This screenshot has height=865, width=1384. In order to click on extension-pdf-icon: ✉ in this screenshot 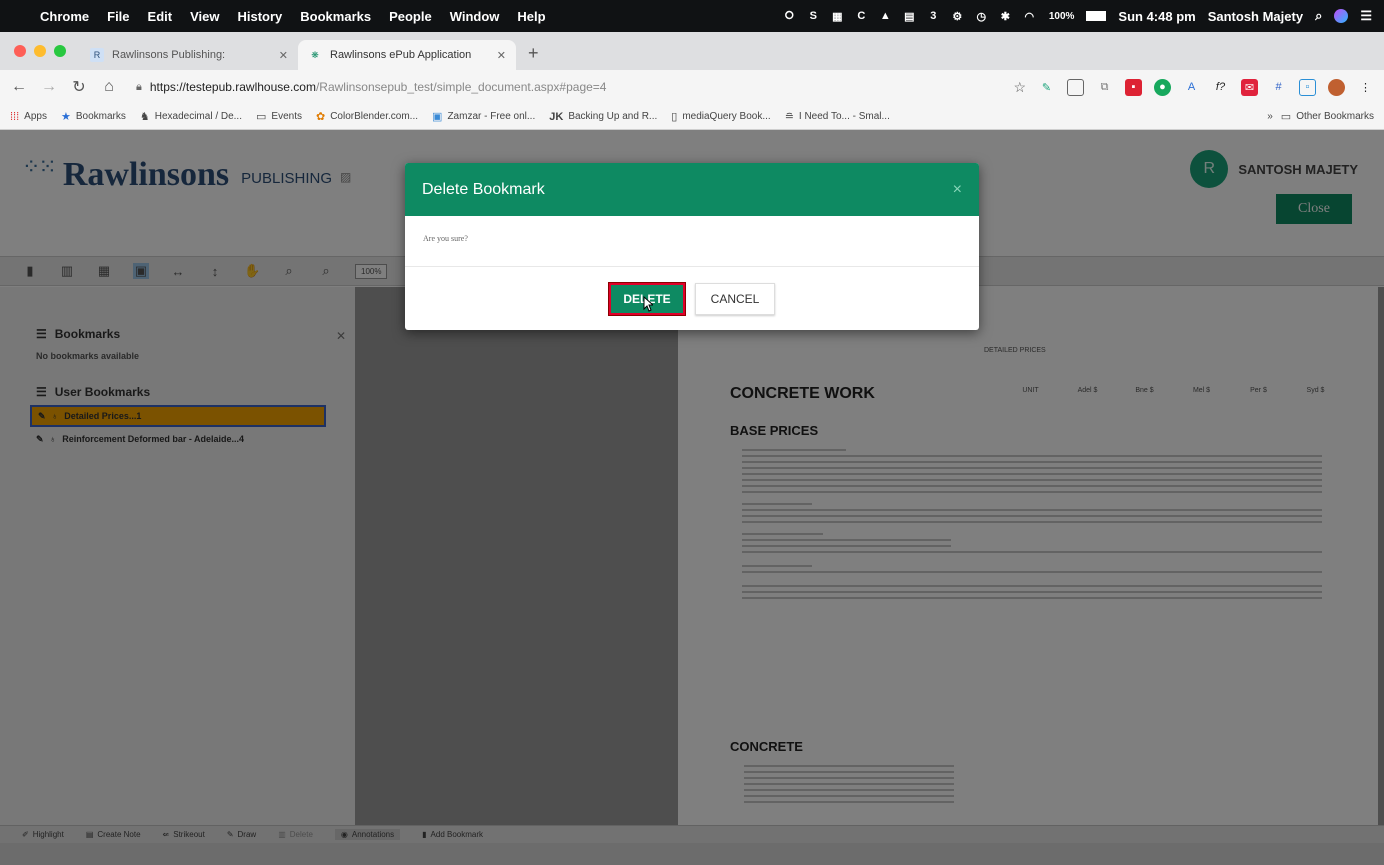, I will do `click(1249, 87)`.